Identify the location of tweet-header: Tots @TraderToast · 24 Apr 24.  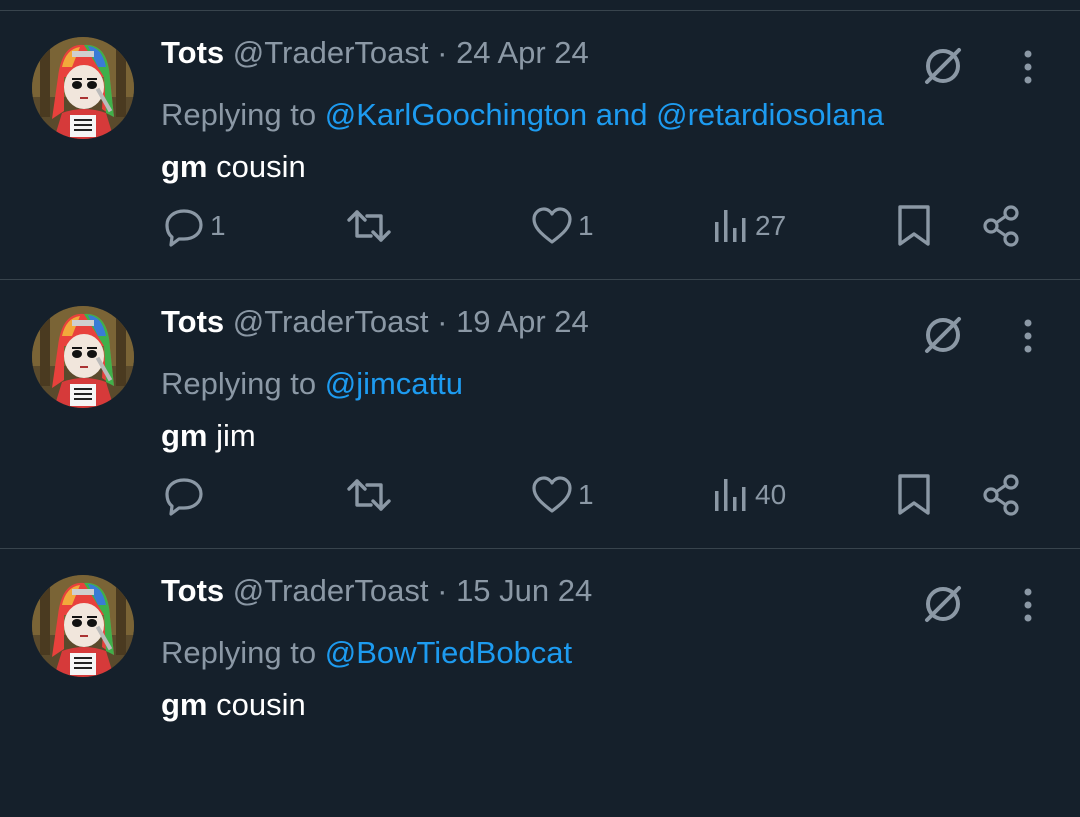
(375, 53).